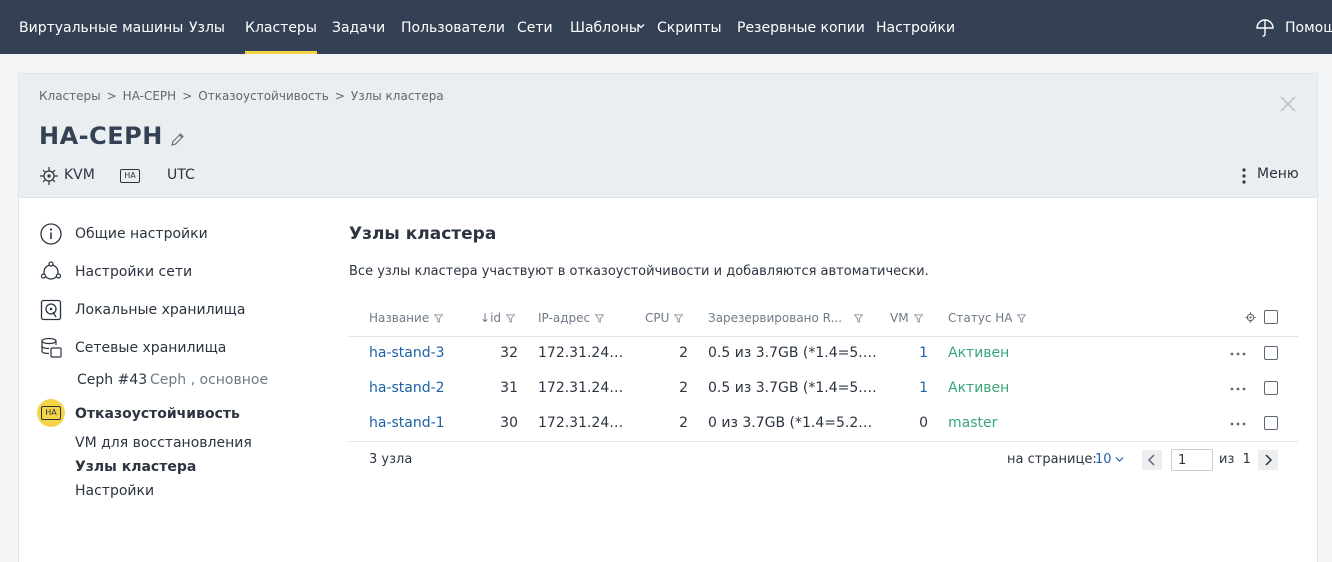 The image size is (1332, 562). What do you see at coordinates (1192, 460) in the screenshot?
I see `page-number-input` at bounding box center [1192, 460].